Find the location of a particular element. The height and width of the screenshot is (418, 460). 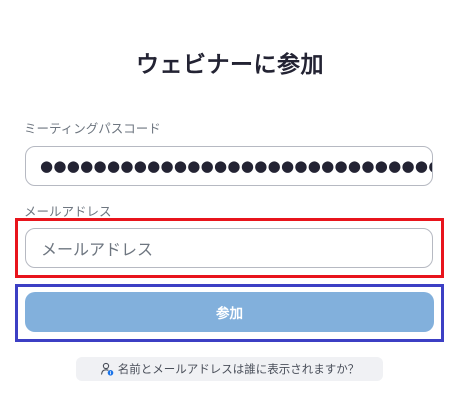

visibility-info-text: 名前とメールアドレスは誰に表示されますか？ is located at coordinates (238, 369).